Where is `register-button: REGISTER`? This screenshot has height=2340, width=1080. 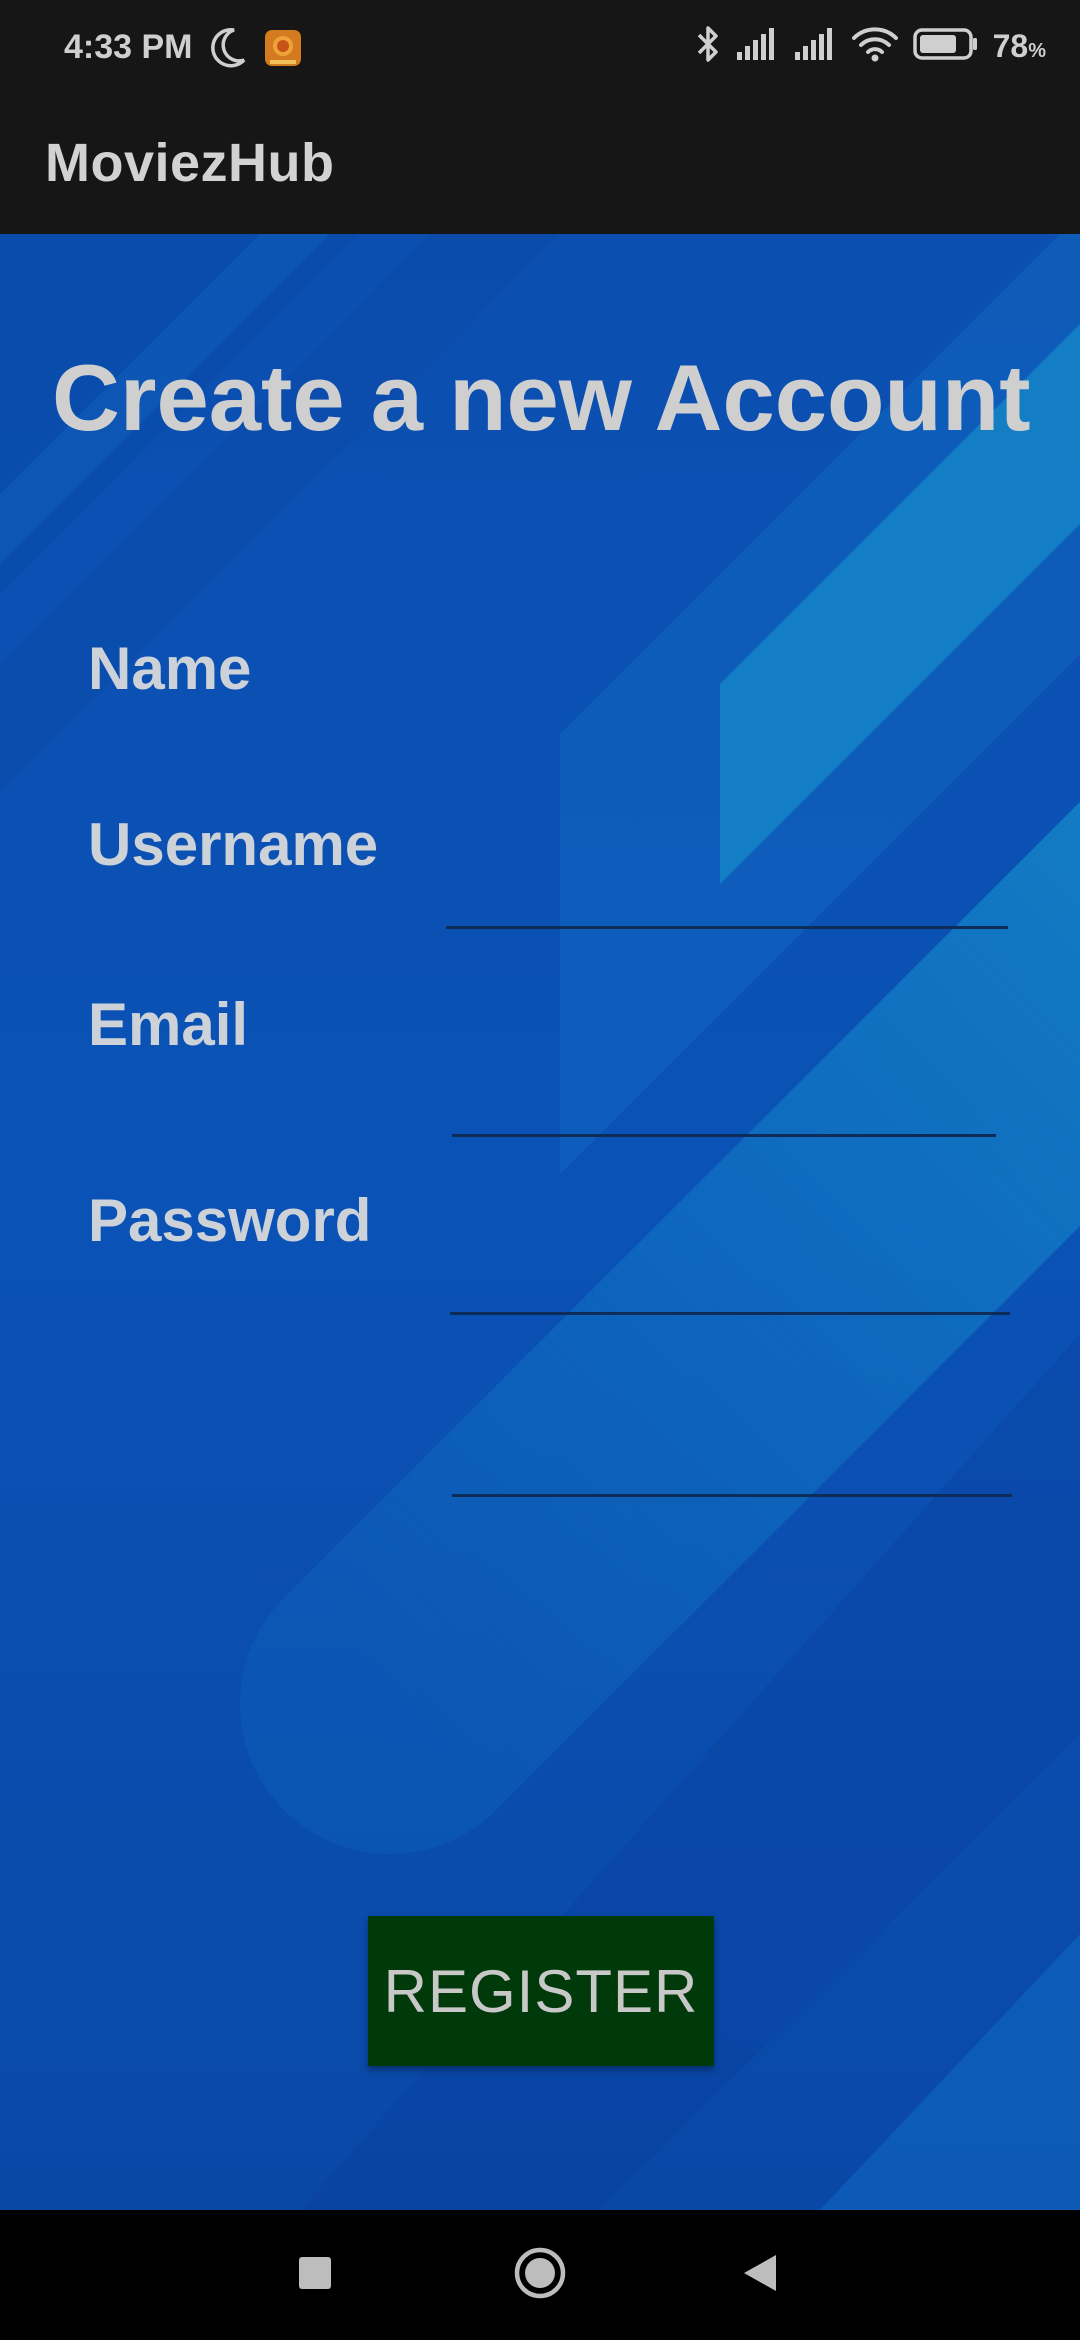
register-button: REGISTER is located at coordinates (541, 1991).